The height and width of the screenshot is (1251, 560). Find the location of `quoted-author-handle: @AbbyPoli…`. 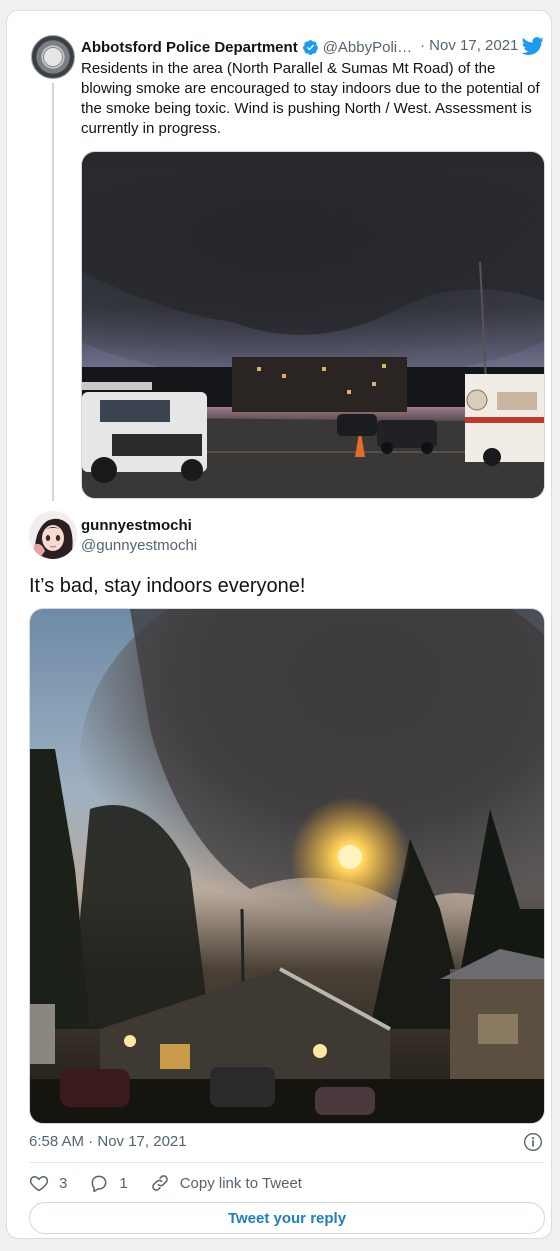

quoted-author-handle: @AbbyPoli… is located at coordinates (367, 47).